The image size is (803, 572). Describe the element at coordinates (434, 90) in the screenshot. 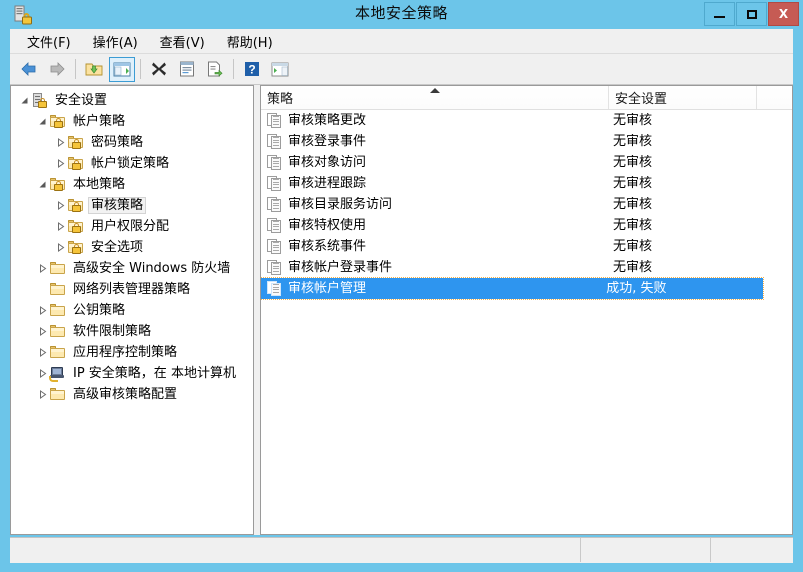

I see `sort-ascending-icon` at that location.